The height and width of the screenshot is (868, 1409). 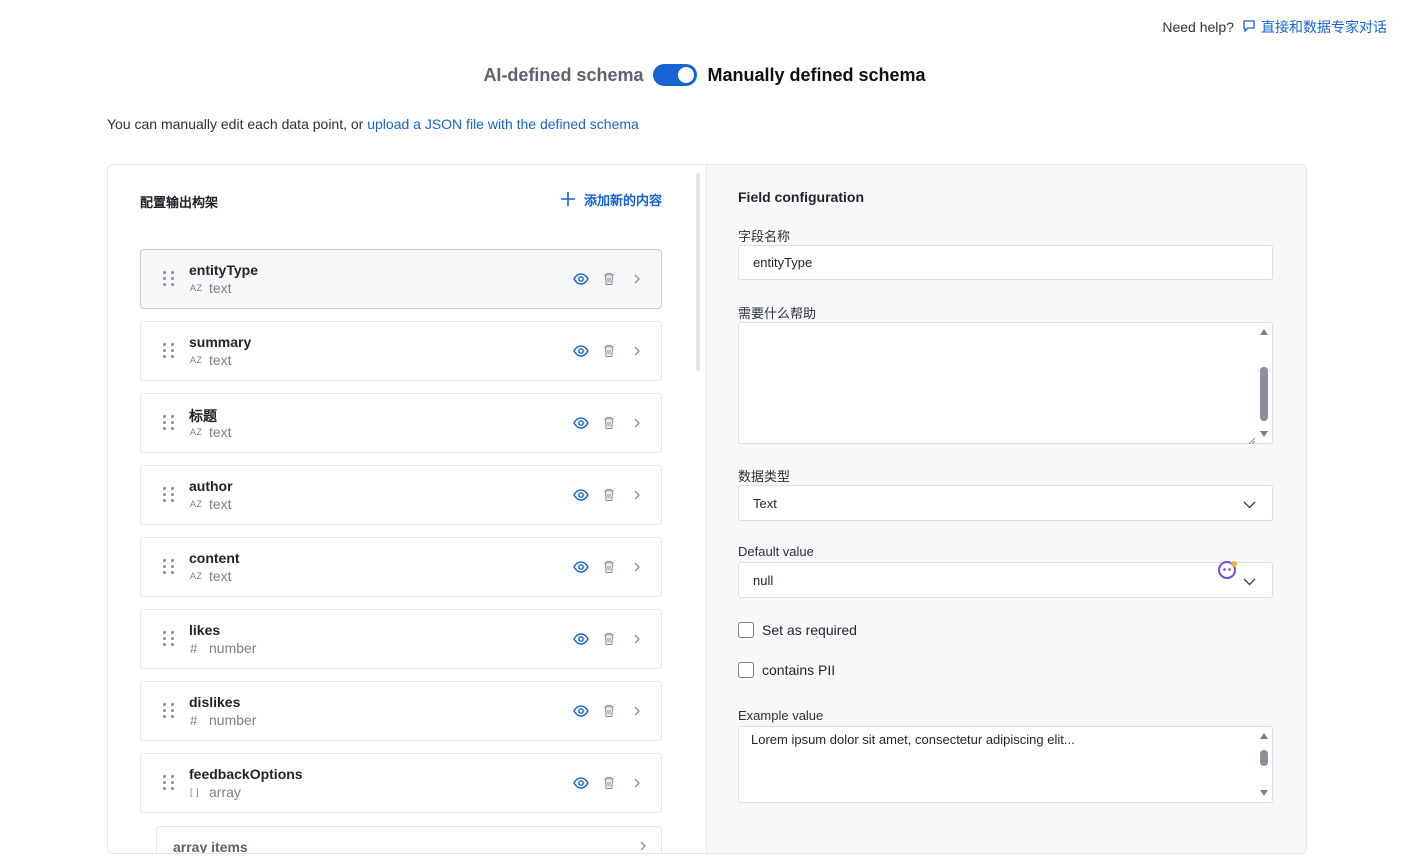 I want to click on array-items-row: array items, so click(x=409, y=839).